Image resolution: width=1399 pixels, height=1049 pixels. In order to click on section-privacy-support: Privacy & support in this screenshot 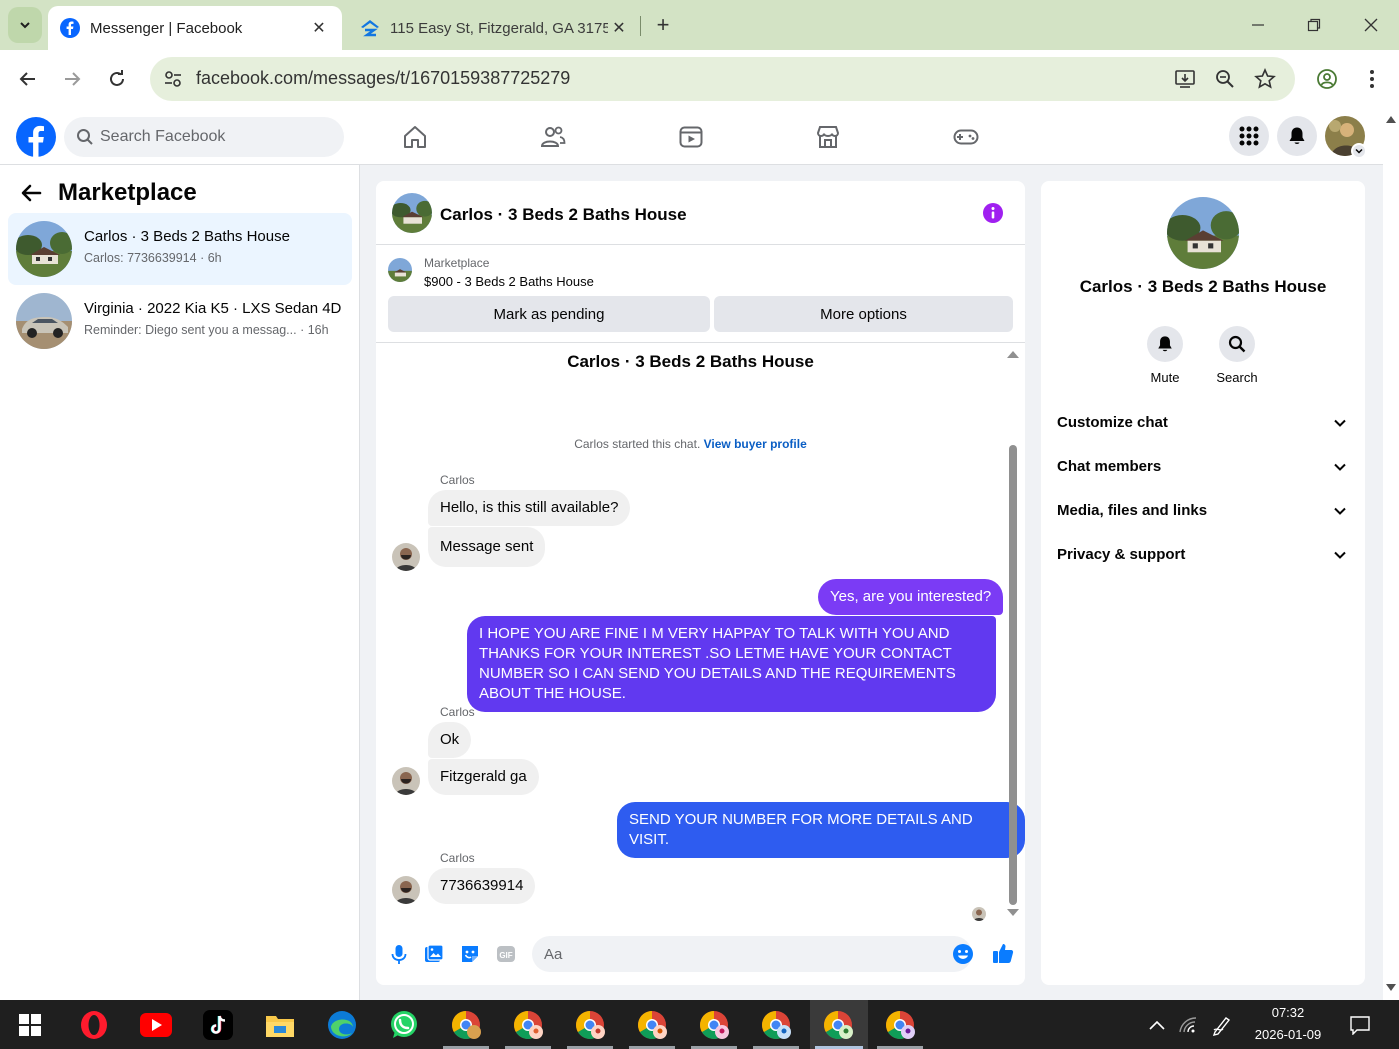, I will do `click(1203, 555)`.